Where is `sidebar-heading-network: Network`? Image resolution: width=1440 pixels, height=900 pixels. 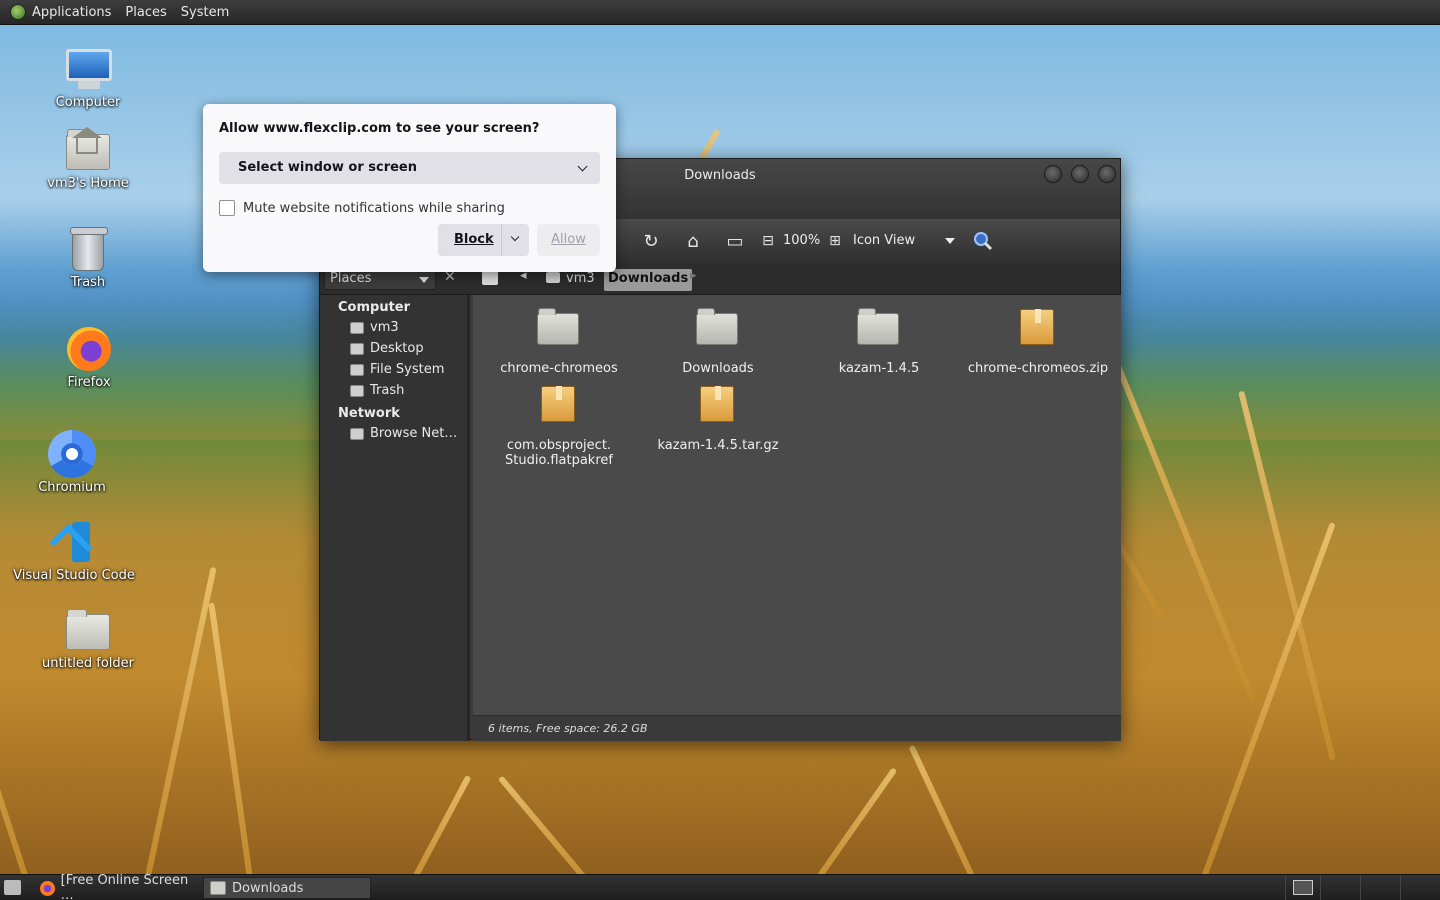 sidebar-heading-network: Network is located at coordinates (369, 413).